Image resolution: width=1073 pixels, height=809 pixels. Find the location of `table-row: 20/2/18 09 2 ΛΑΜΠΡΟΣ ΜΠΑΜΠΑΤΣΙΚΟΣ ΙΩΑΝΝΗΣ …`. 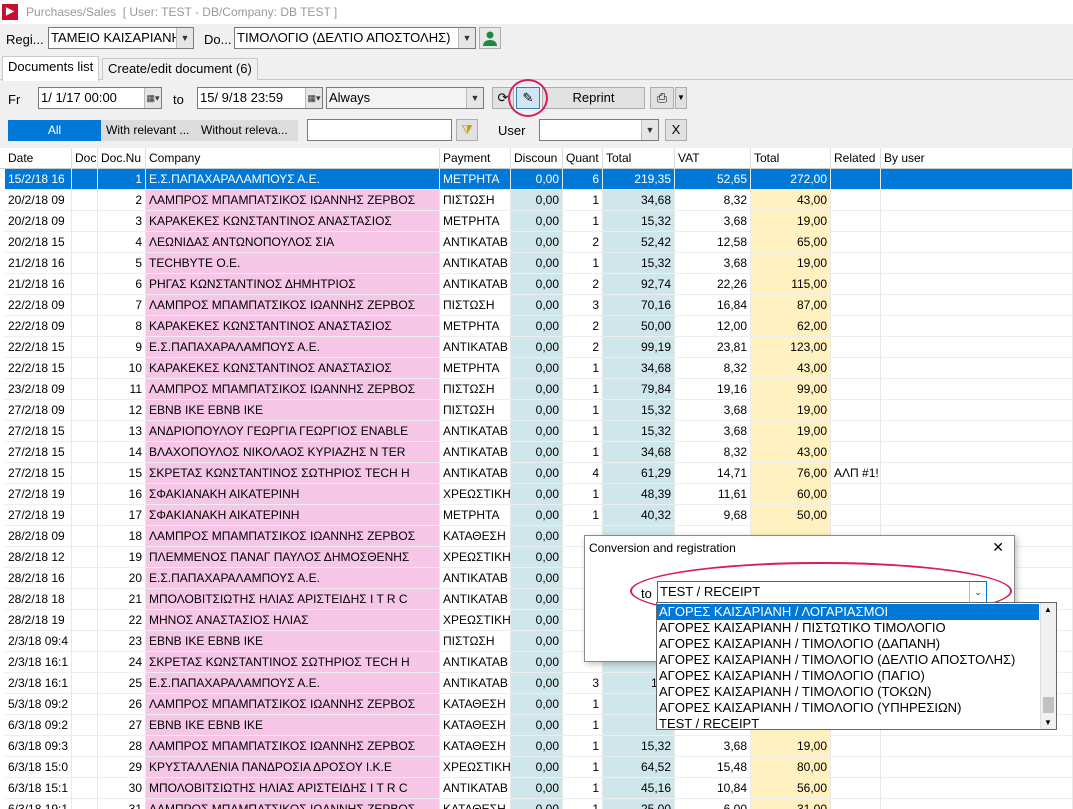

table-row: 20/2/18 09 2 ΛΑΜΠΡΟΣ ΜΠΑΜΠΑΤΣΙΚΟΣ ΙΩΑΝΝΗΣ … is located at coordinates (536, 200).